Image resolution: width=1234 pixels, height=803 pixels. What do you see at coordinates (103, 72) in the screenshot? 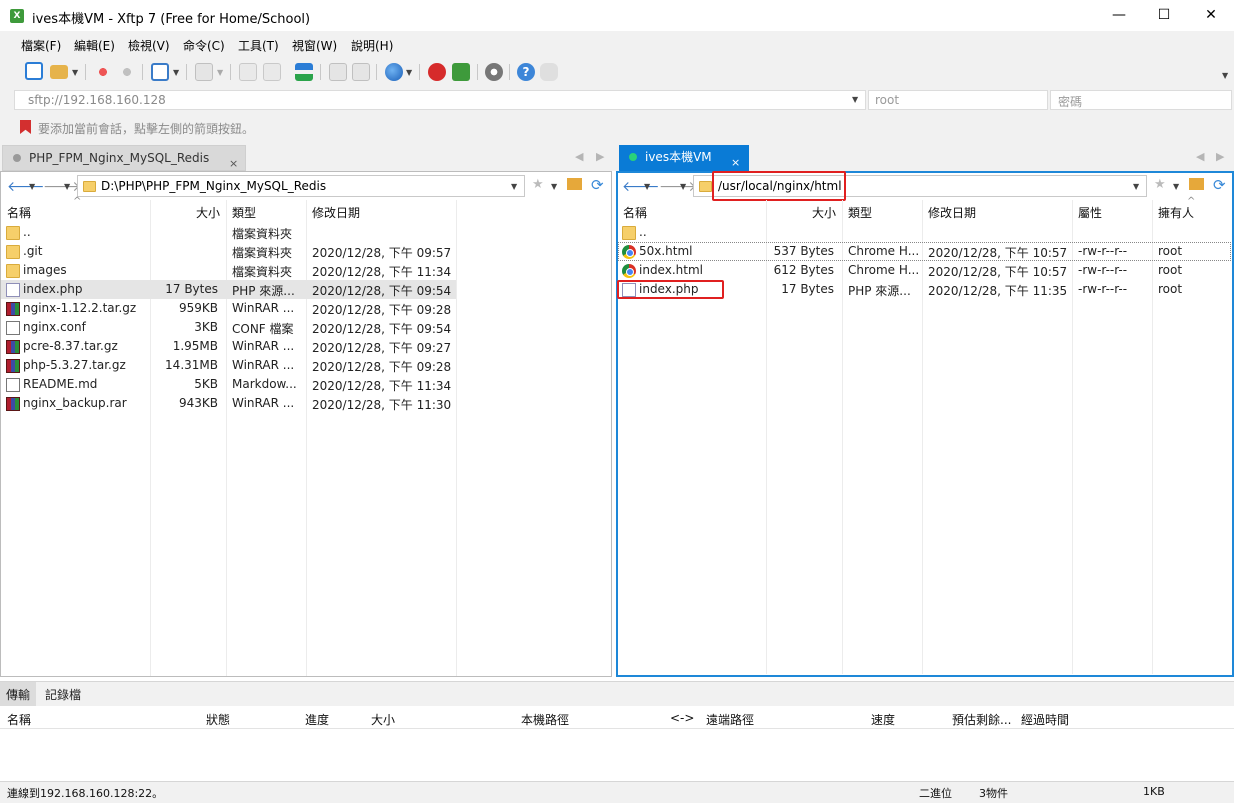
I see `disconnect-icon` at bounding box center [103, 72].